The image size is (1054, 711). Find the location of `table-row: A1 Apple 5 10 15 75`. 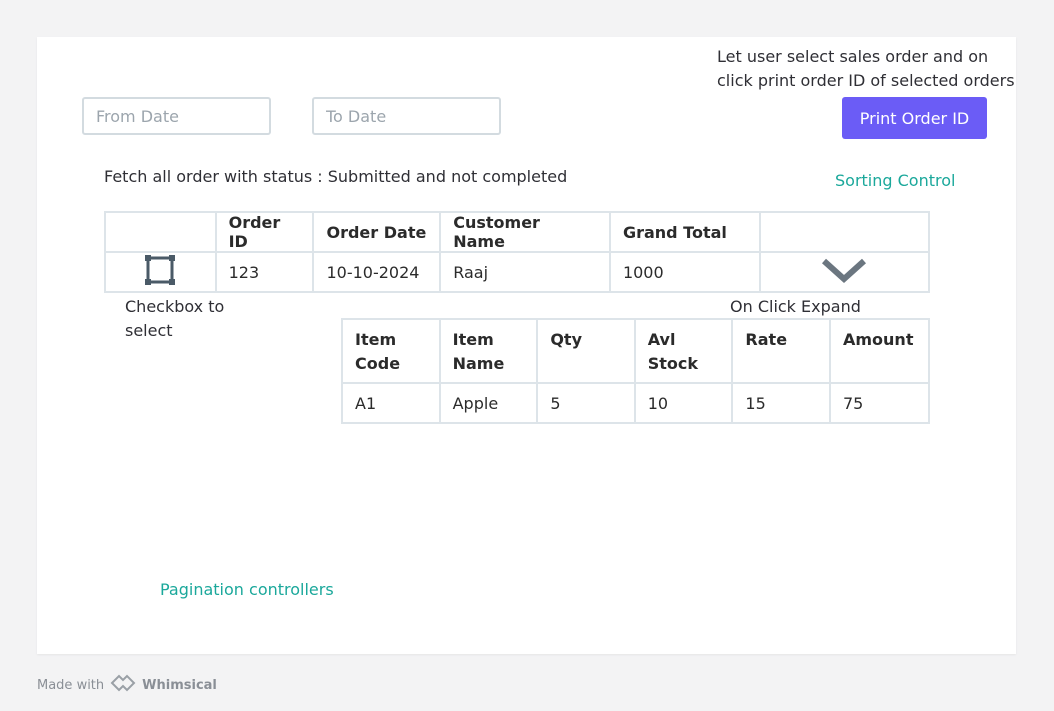

table-row: A1 Apple 5 10 15 75 is located at coordinates (636, 403).